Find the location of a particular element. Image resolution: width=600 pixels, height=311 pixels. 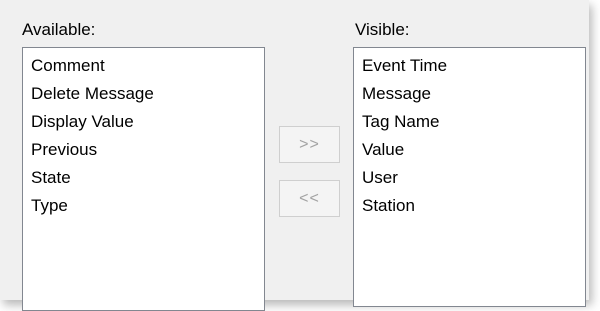

available-item-comment: Comment is located at coordinates (143, 66).